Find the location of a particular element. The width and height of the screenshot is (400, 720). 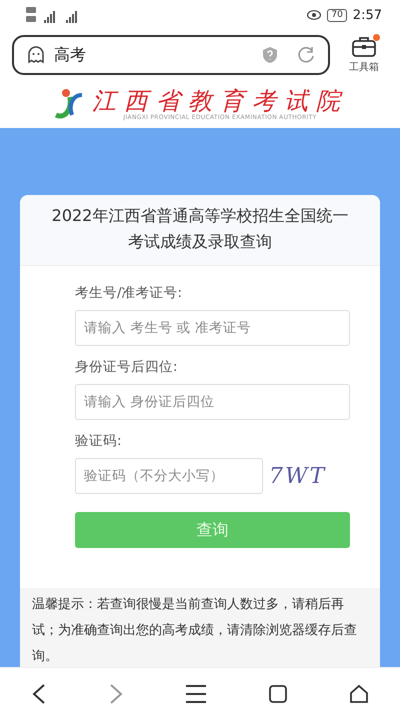

address-text: 高考 is located at coordinates (70, 55).